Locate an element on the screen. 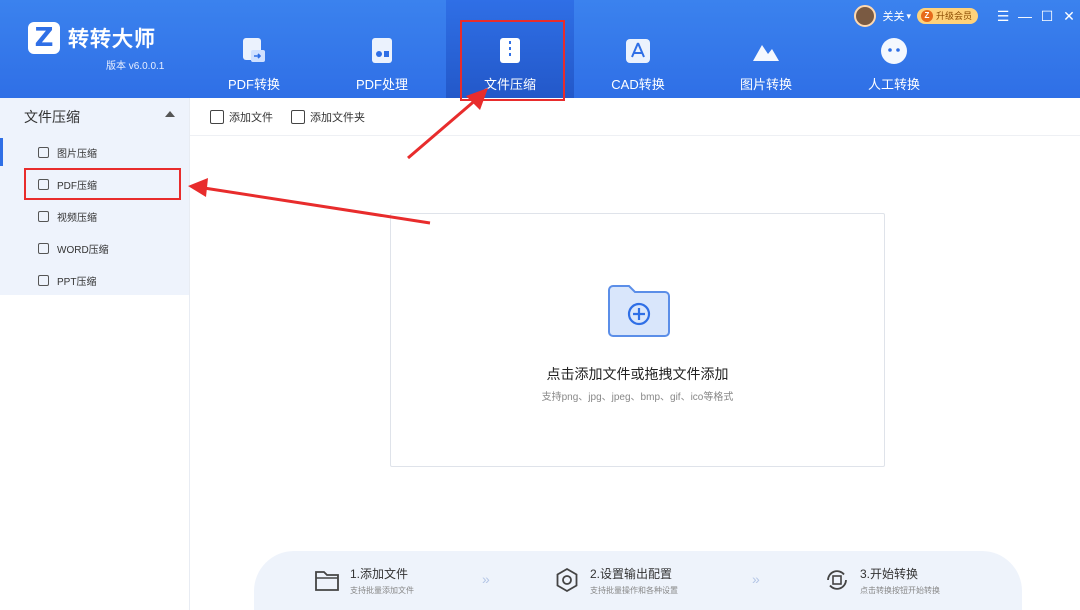 Image resolution: width=1080 pixels, height=610 pixels. sidebar-item-image-compress: 图片压缩 is located at coordinates (94, 152).